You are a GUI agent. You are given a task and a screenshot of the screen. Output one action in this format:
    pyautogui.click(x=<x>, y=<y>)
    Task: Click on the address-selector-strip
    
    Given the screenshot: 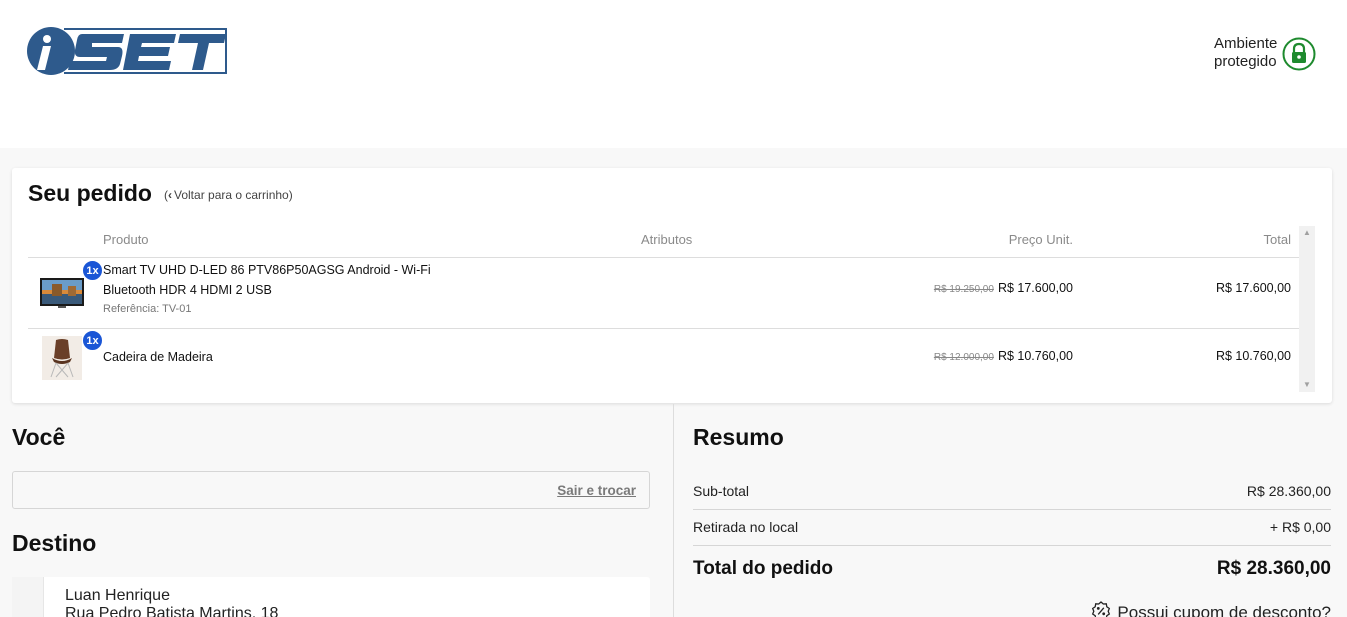 What is the action you would take?
    pyautogui.click(x=28, y=597)
    